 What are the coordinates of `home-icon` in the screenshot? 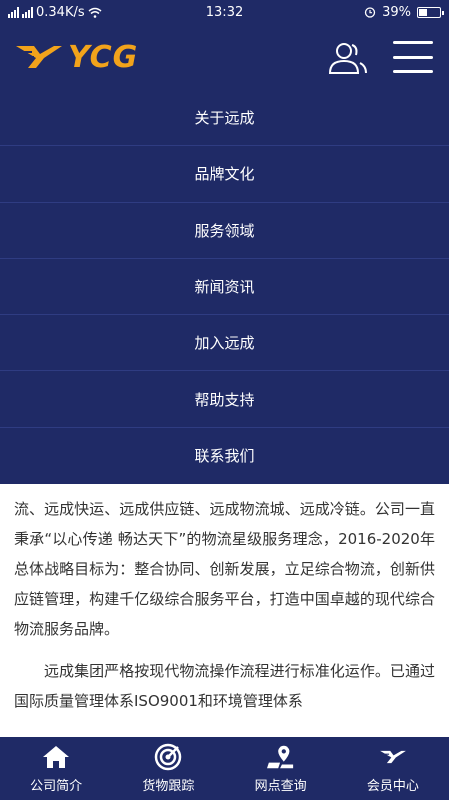 It's located at (56, 757).